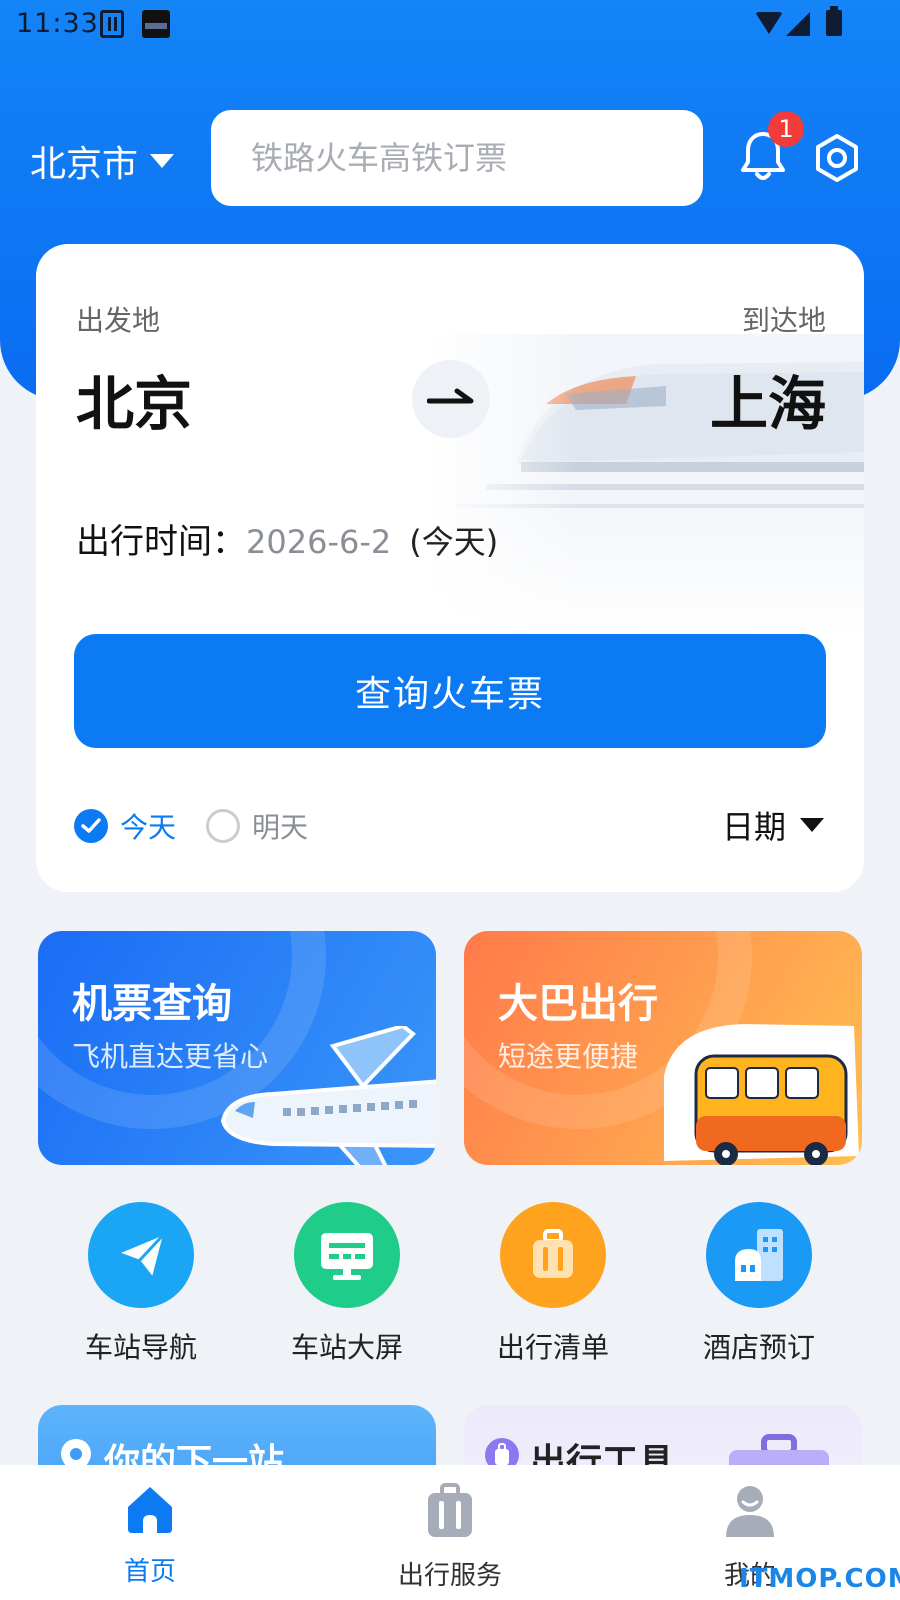 The height and width of the screenshot is (1600, 900). Describe the element at coordinates (786, 129) in the screenshot. I see `notification-badge: 1` at that location.